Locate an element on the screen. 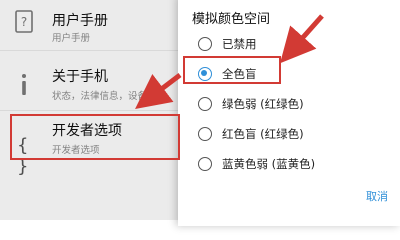 This screenshot has width=400, height=240. settings-item-subtitle: 用户手册 is located at coordinates (71, 38).